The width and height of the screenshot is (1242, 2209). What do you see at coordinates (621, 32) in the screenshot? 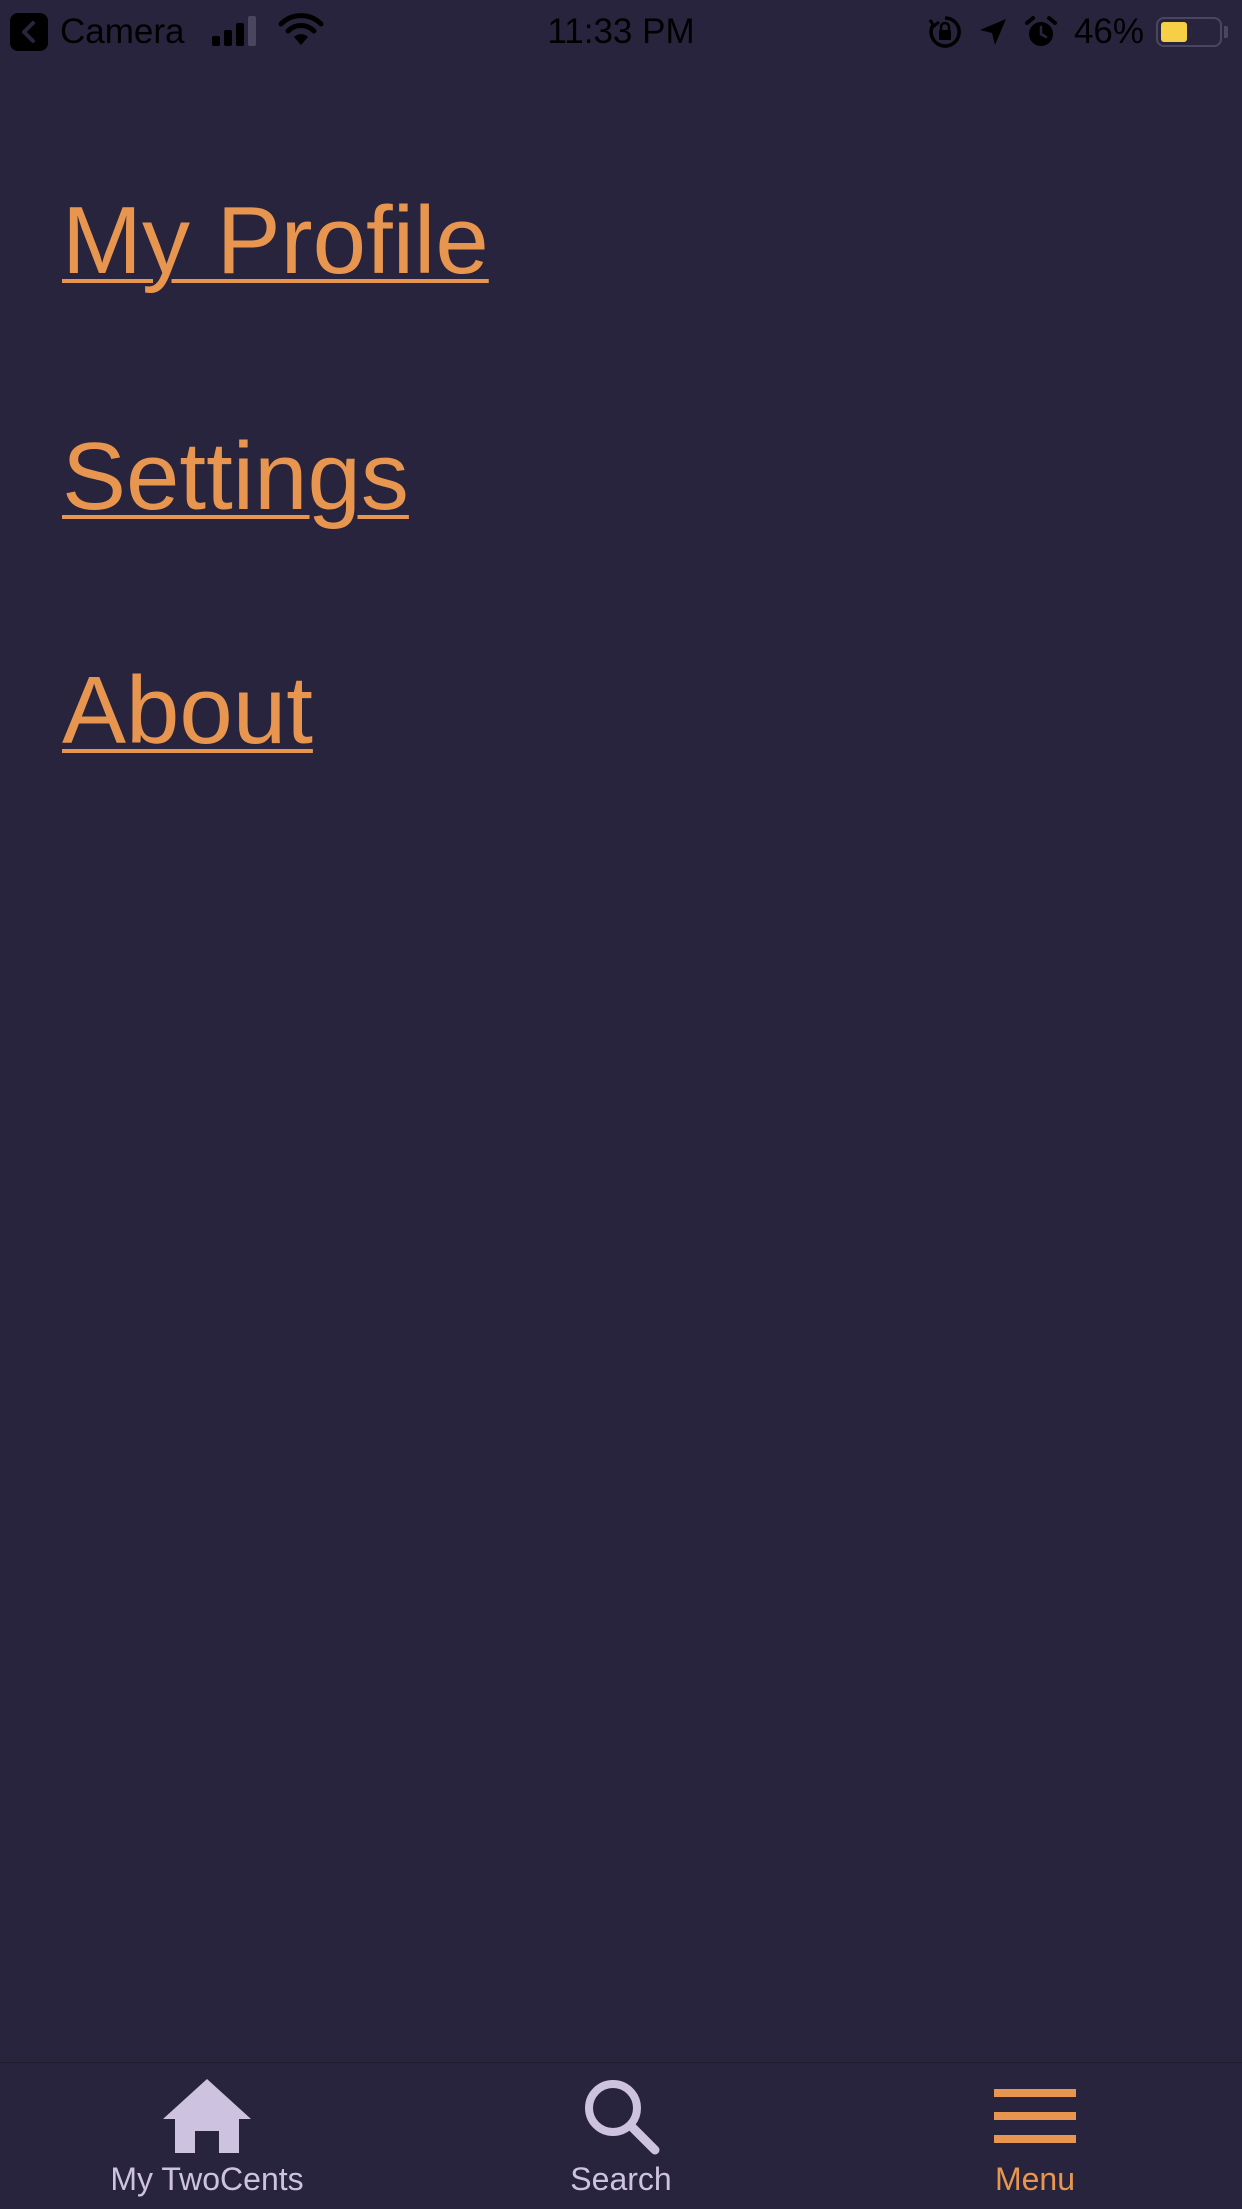
I see `status-bar: Camera 11:33 PM 46%` at bounding box center [621, 32].